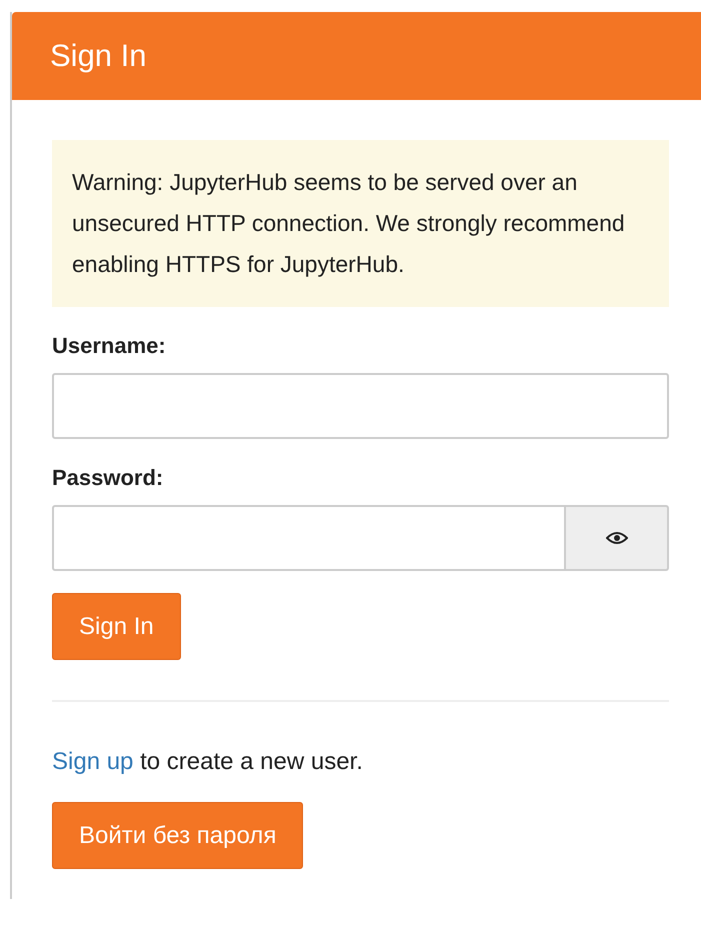 The width and height of the screenshot is (701, 949). What do you see at coordinates (108, 478) in the screenshot?
I see `password-label: Password:` at bounding box center [108, 478].